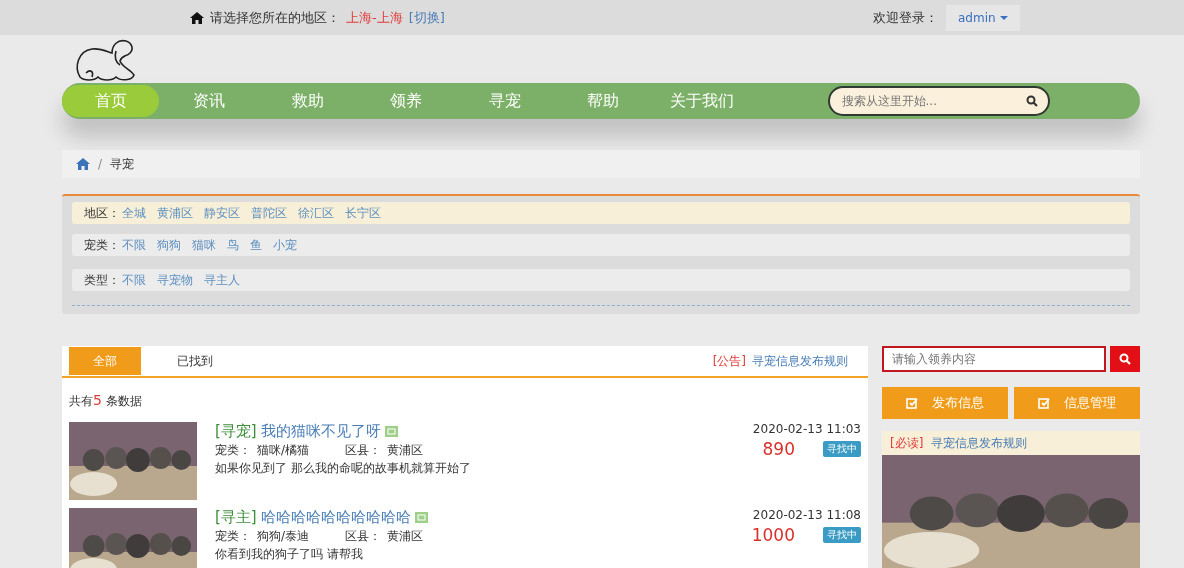  I want to click on breadcrumb-current: 寻宠, so click(122, 164).